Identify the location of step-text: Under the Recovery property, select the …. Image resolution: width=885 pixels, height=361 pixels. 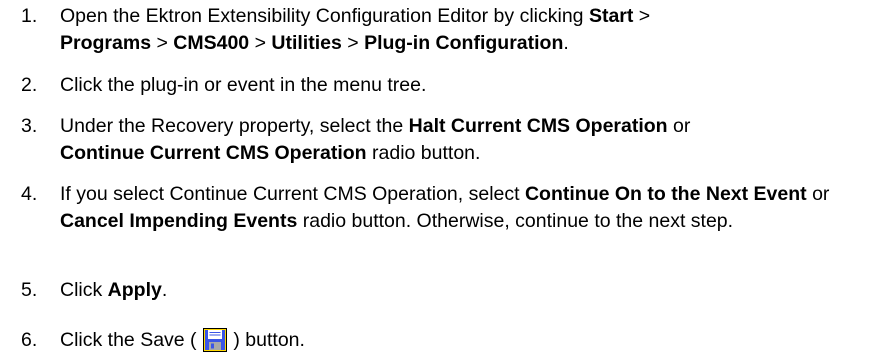
(375, 139).